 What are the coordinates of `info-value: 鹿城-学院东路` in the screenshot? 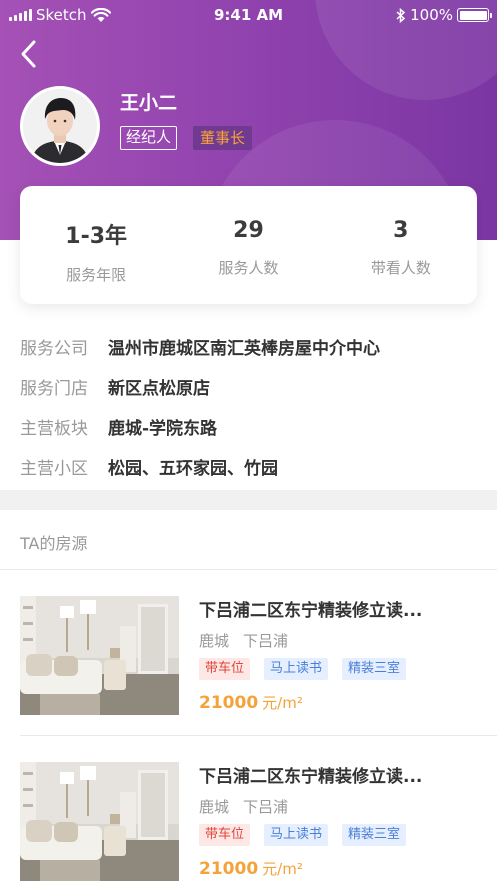 It's located at (163, 428).